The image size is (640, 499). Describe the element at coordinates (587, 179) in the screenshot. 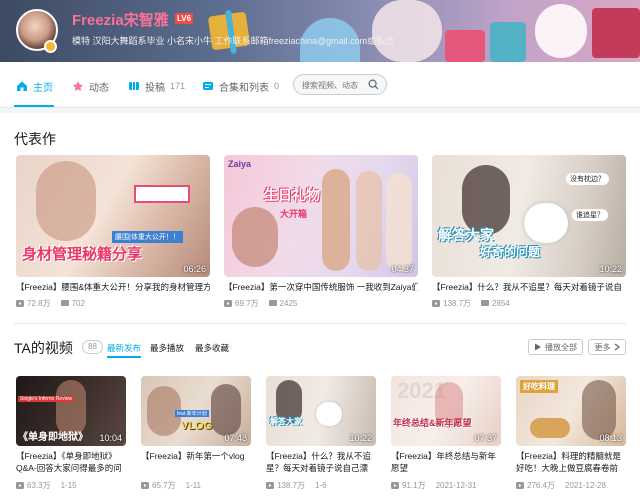

I see `speech-bubble: 没有枕边？` at that location.